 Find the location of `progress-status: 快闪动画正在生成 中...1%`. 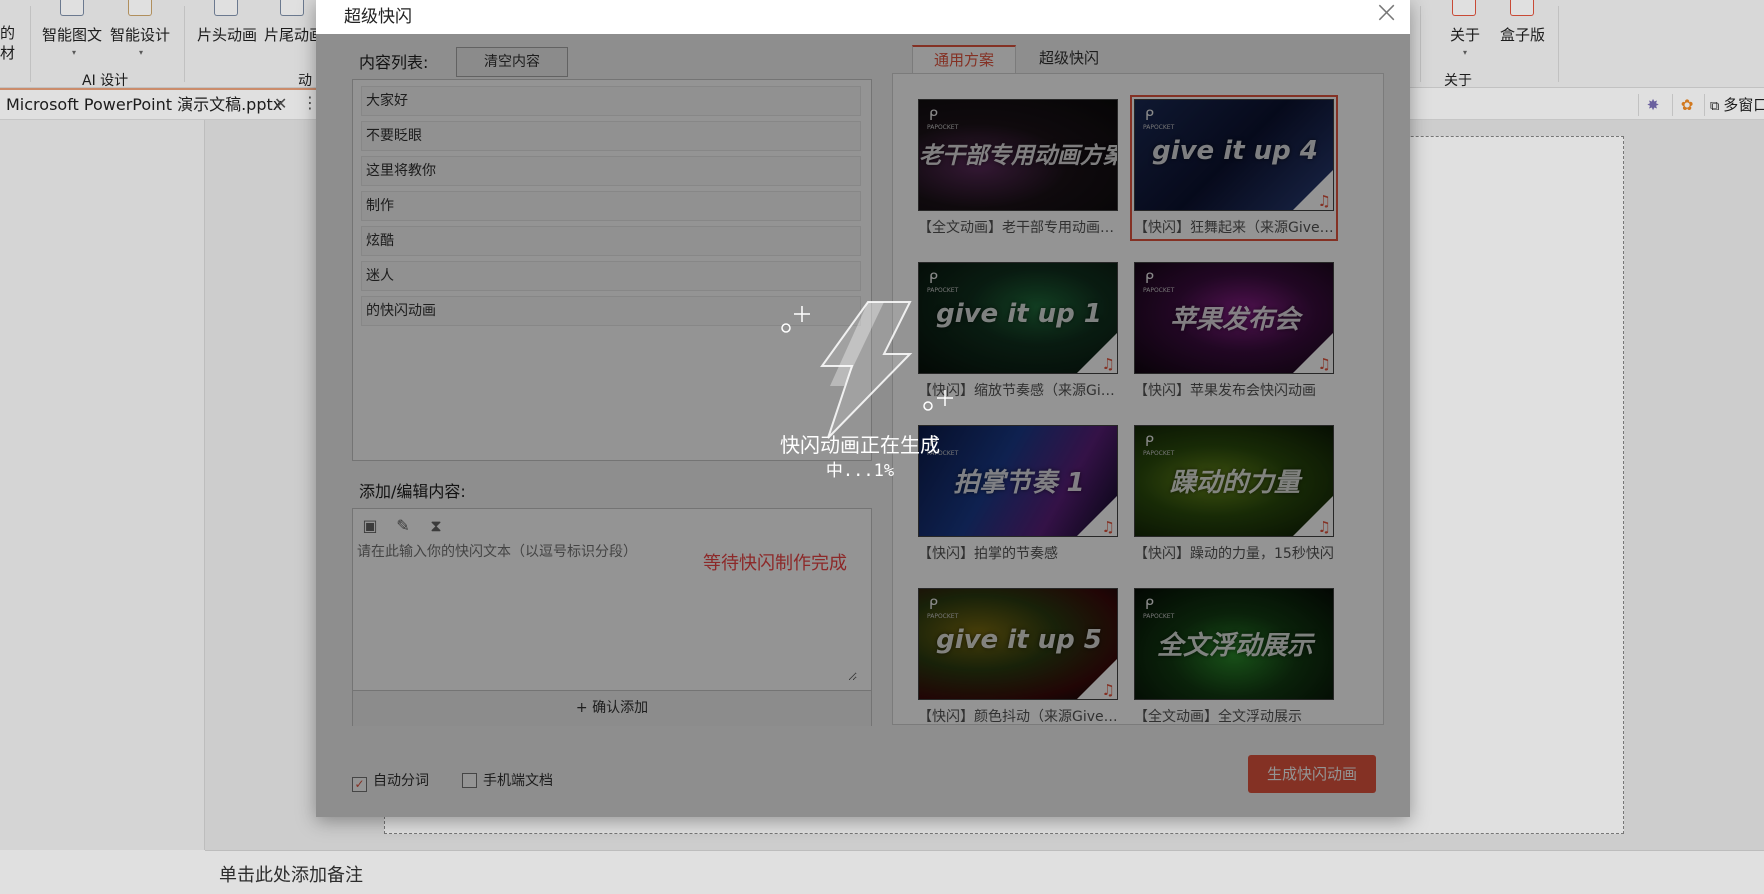

progress-status: 快闪动画正在生成 中...1% is located at coordinates (860, 458).